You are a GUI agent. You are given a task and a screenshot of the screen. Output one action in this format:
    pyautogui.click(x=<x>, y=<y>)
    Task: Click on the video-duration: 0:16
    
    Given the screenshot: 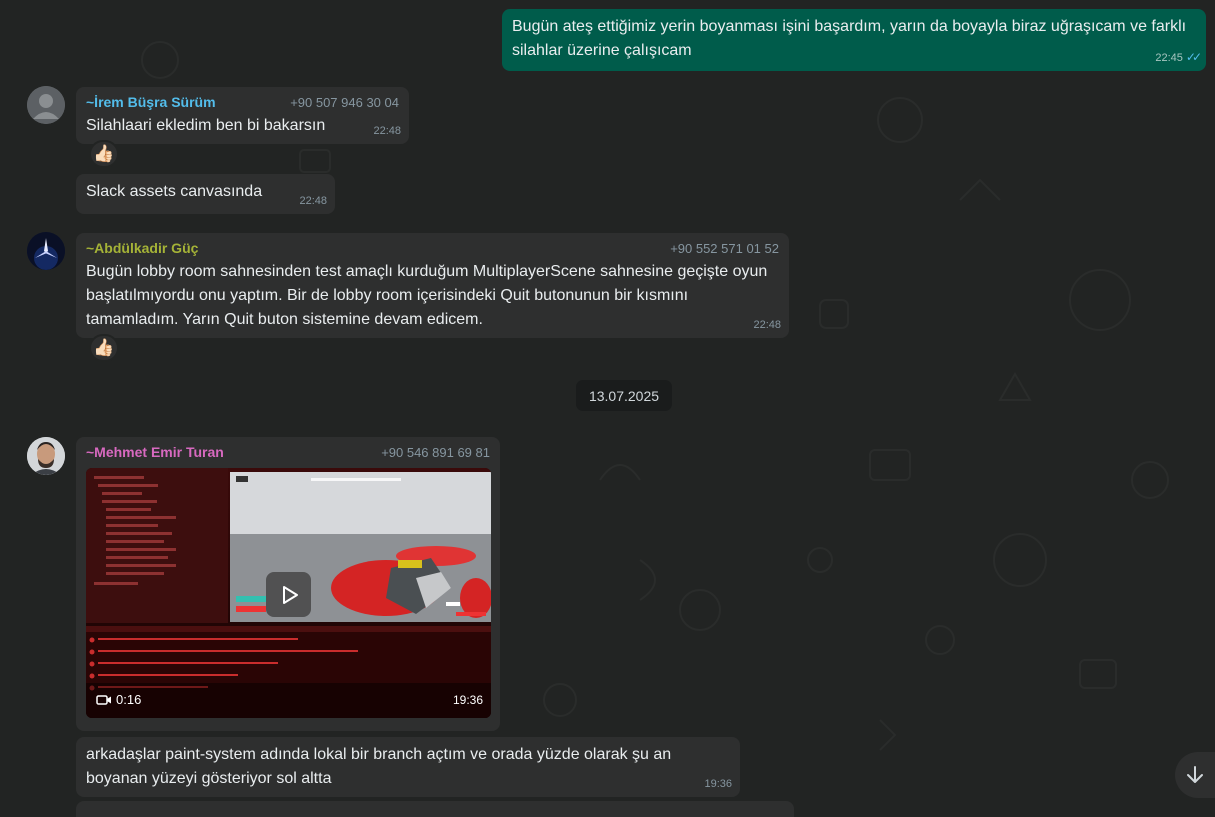 What is the action you would take?
    pyautogui.click(x=118, y=700)
    